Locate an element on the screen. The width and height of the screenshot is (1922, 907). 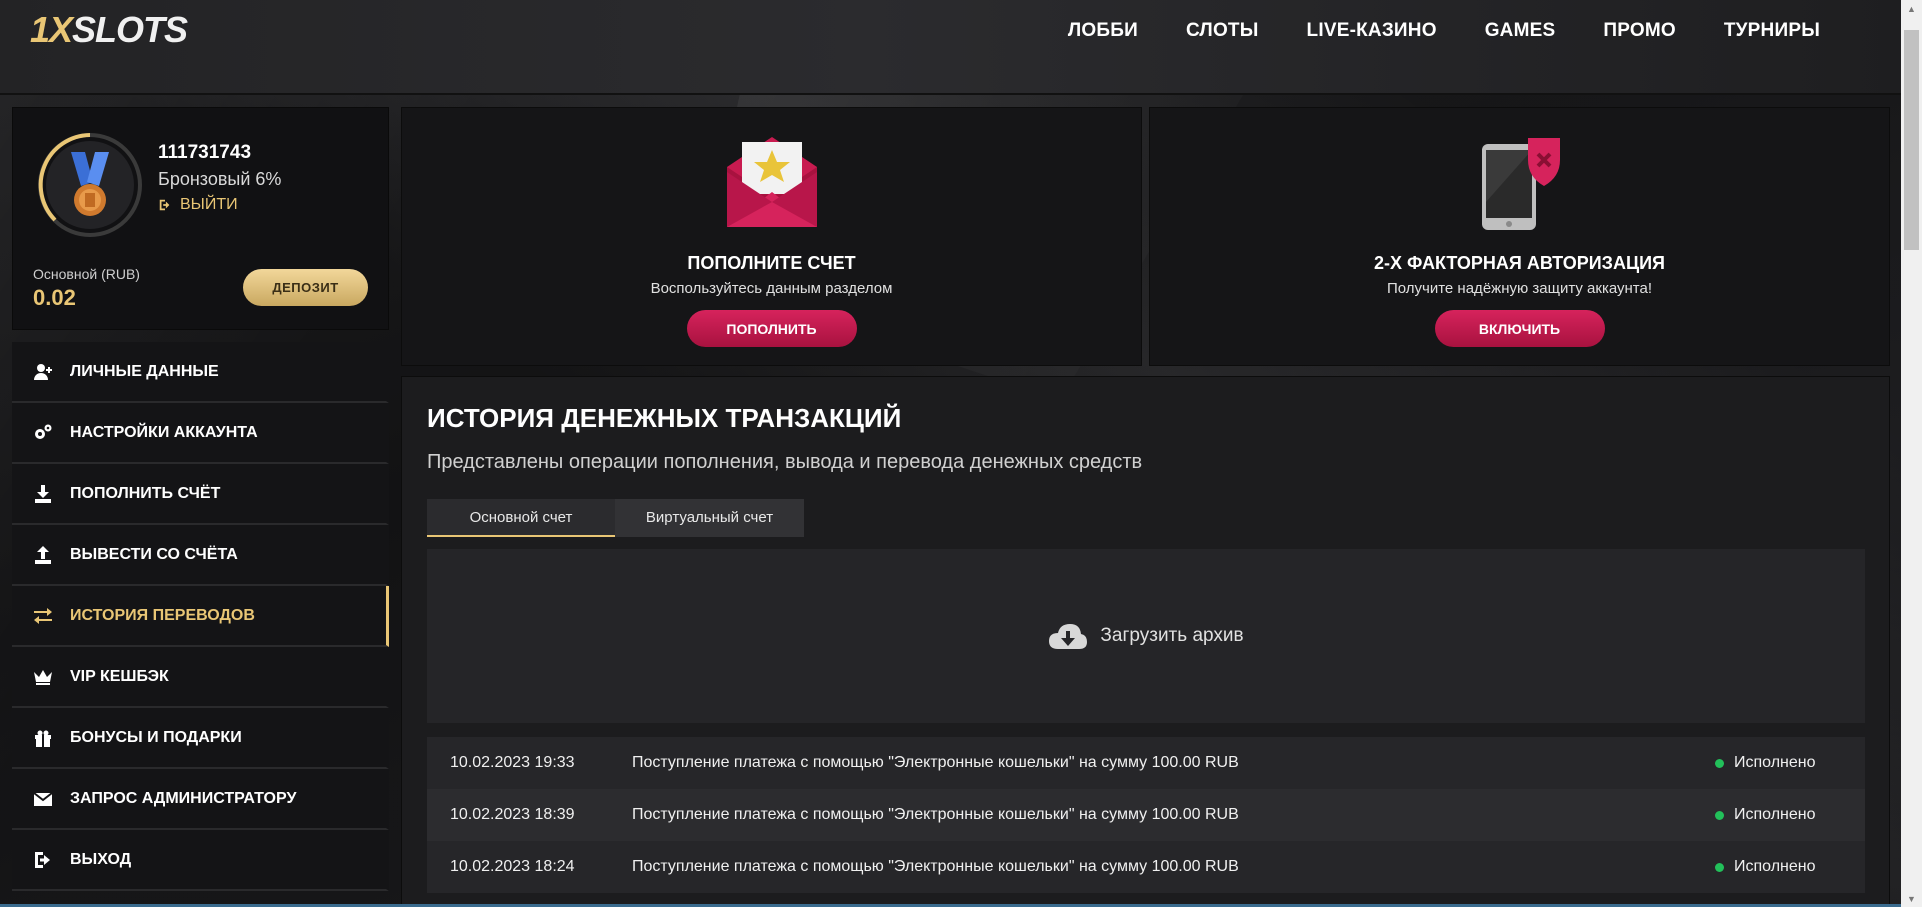
balance-label: Основной (RUB) is located at coordinates (86, 274).